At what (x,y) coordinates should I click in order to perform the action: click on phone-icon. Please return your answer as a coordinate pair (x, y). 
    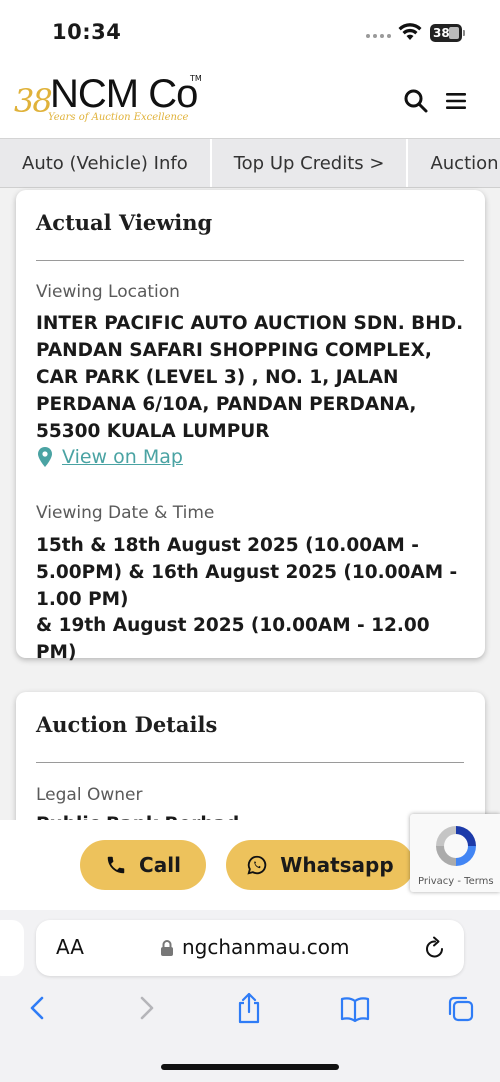
    Looking at the image, I should click on (116, 865).